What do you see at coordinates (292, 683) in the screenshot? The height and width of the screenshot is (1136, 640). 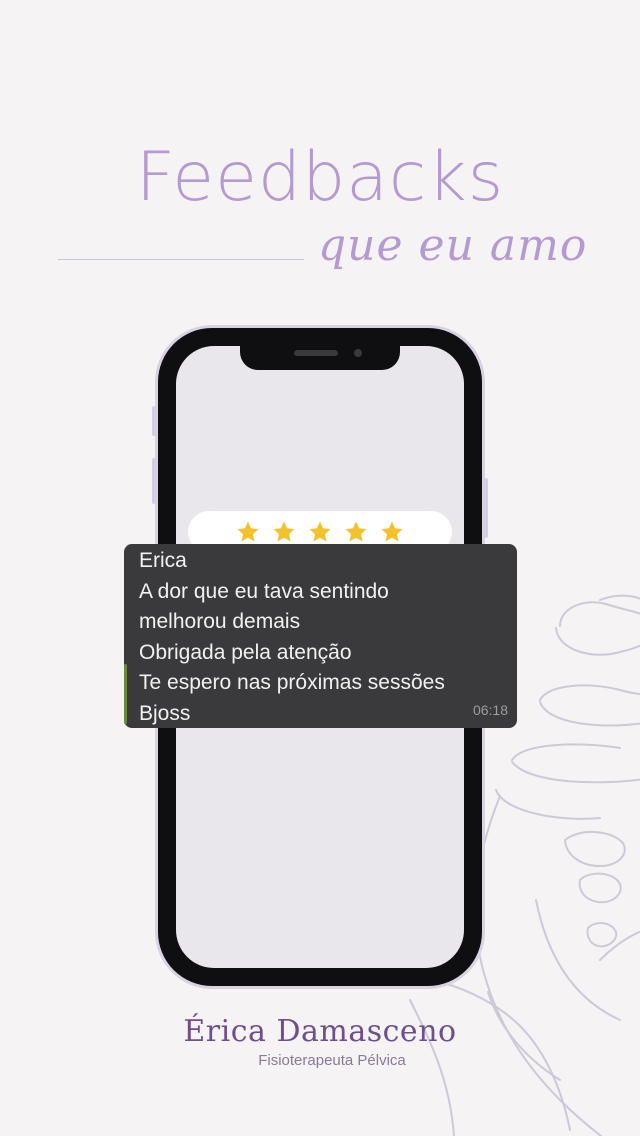 I see `message-line: Te espero nas próximas sessões` at bounding box center [292, 683].